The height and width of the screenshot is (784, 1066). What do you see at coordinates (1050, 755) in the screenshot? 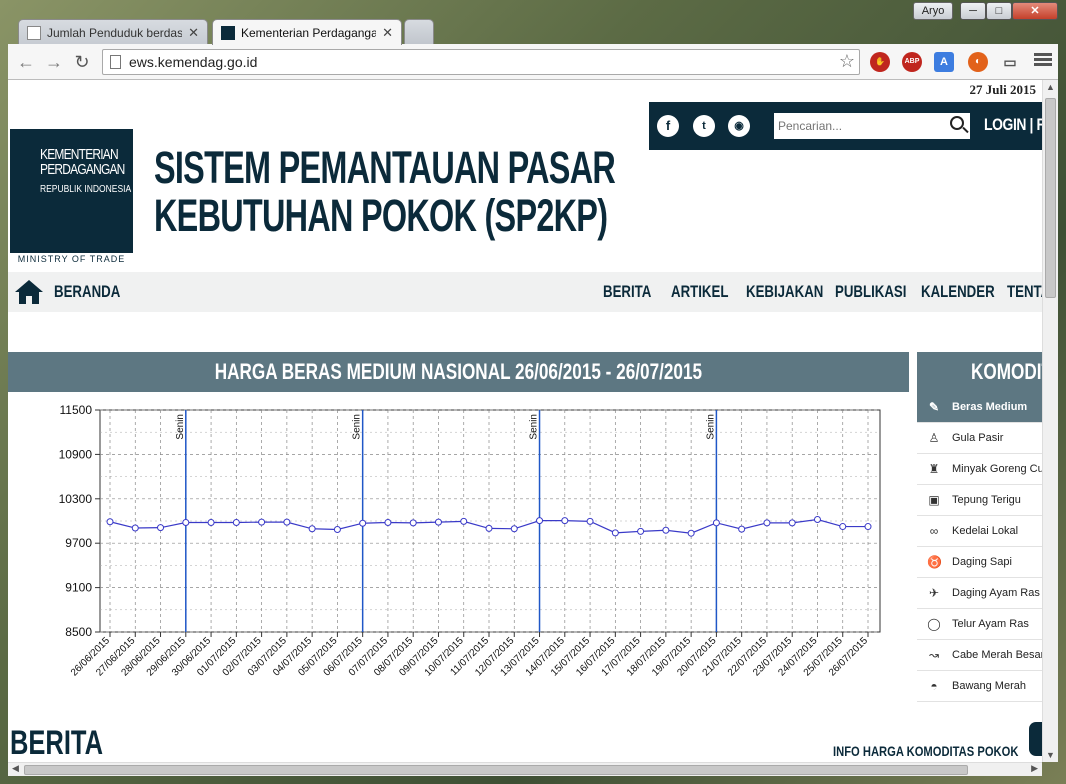
I see `scroll-down-arrow-icon: ▼` at bounding box center [1050, 755].